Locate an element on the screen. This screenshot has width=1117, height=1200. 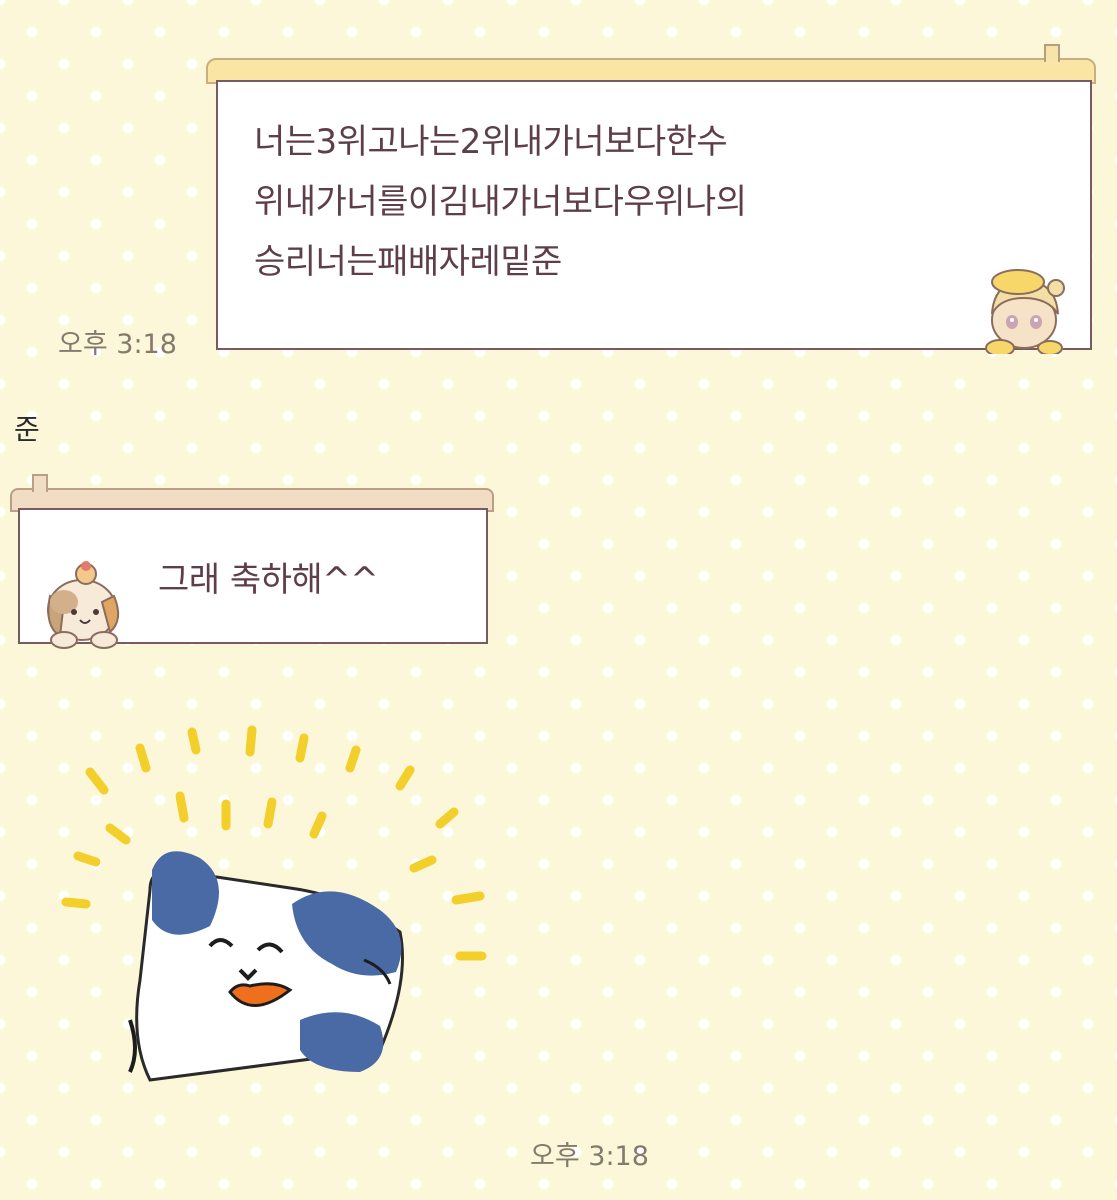
message-line: 너는3위고나는2위내가너보다한수 is located at coordinates (491, 142).